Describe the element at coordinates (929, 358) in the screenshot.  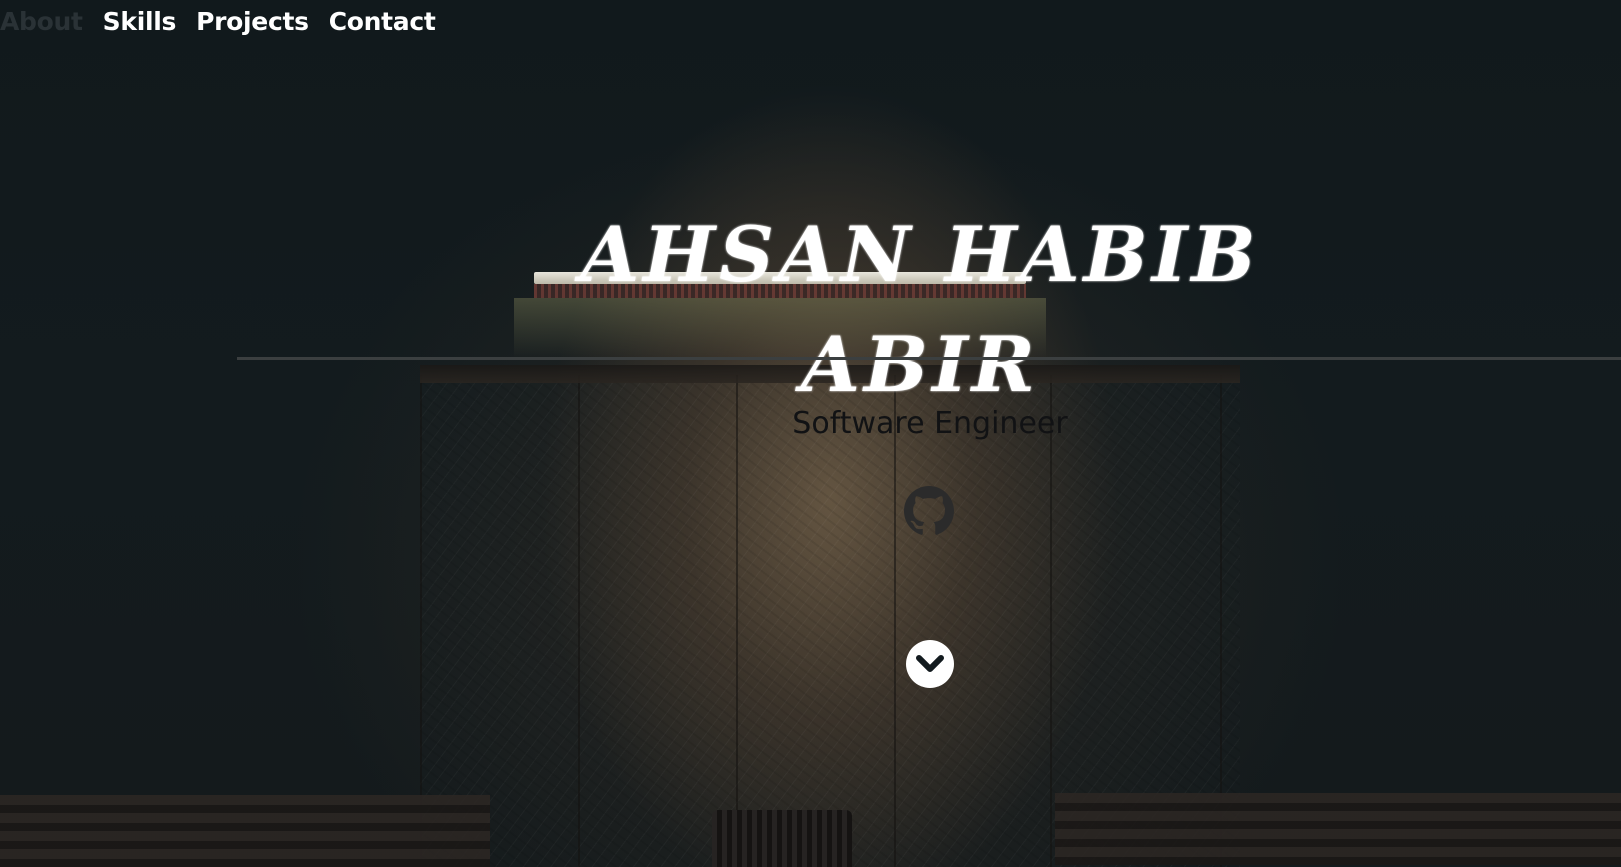
I see `divider` at that location.